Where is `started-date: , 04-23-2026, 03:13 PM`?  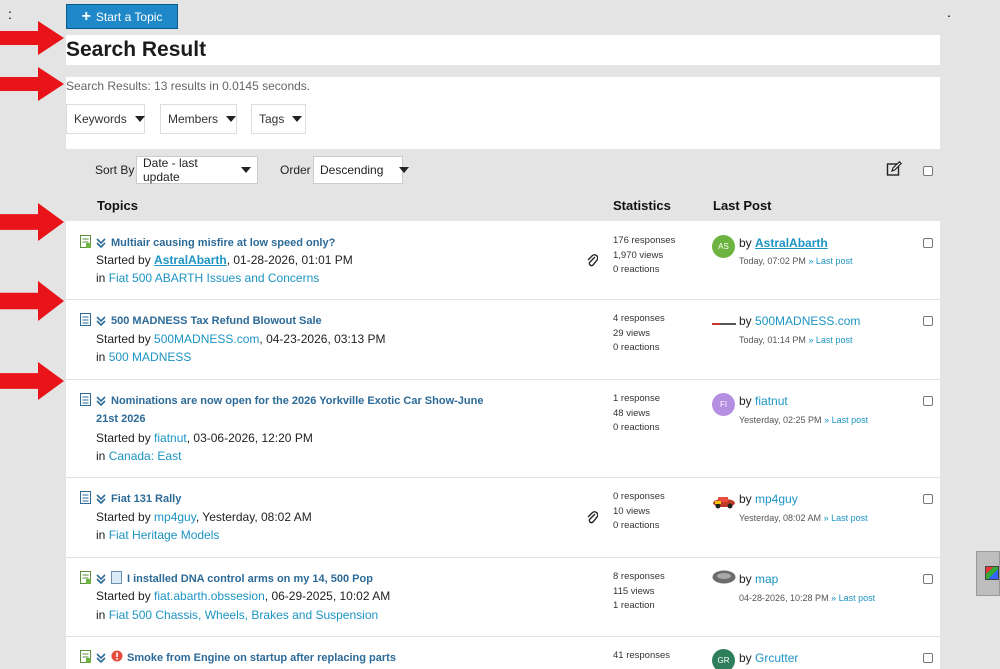
started-date: , 04-23-2026, 03:13 PM is located at coordinates (322, 339).